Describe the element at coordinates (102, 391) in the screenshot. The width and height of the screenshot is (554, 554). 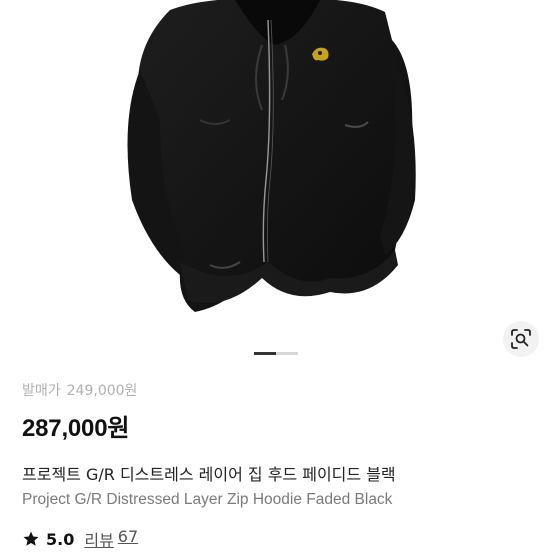
I see `release-price-value: 249,000원` at that location.